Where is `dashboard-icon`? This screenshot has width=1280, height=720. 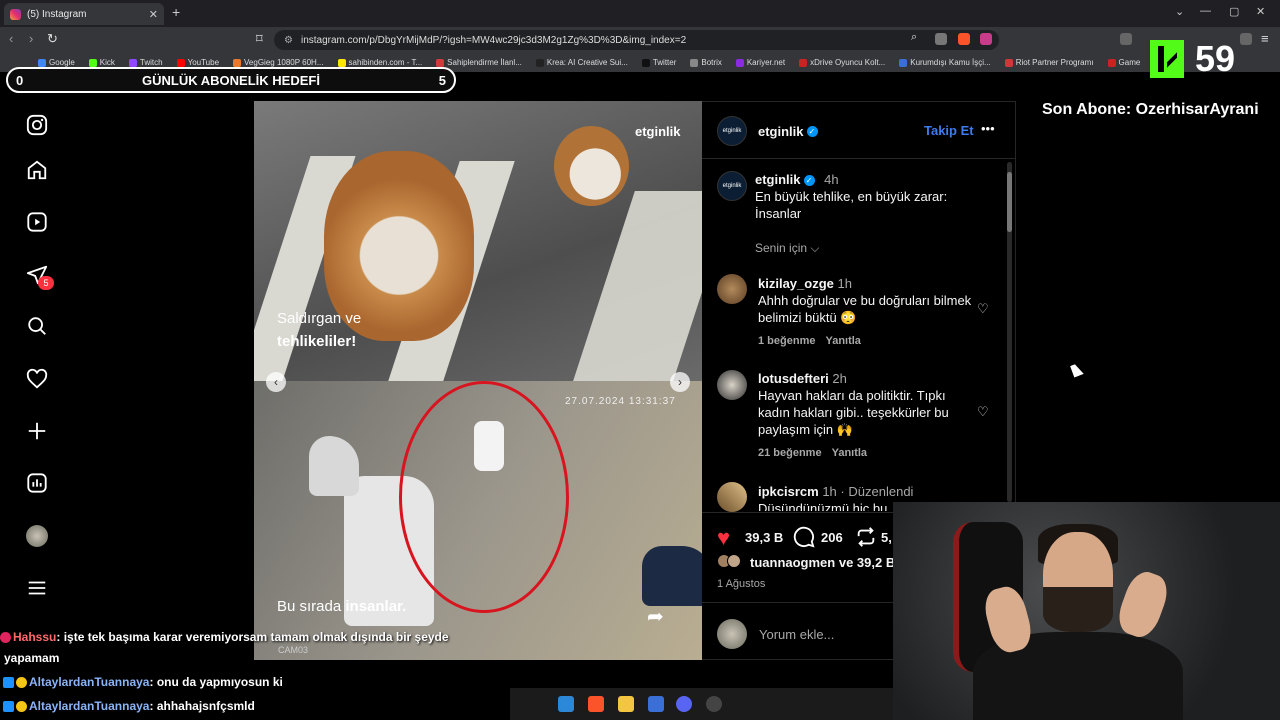 dashboard-icon is located at coordinates (37, 483).